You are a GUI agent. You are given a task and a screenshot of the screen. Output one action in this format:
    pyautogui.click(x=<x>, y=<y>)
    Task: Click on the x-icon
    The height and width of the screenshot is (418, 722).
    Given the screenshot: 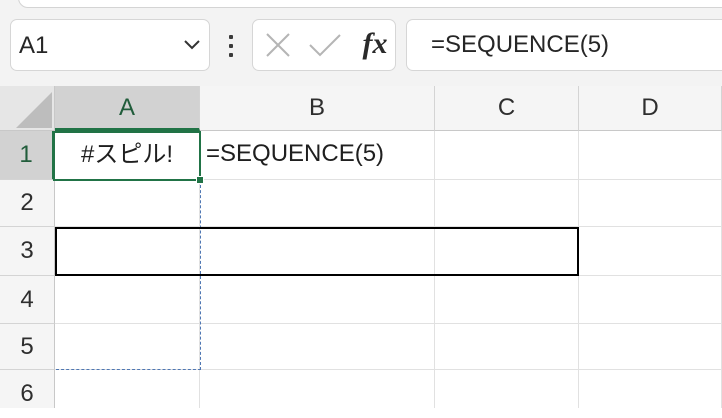 What is the action you would take?
    pyautogui.click(x=278, y=45)
    